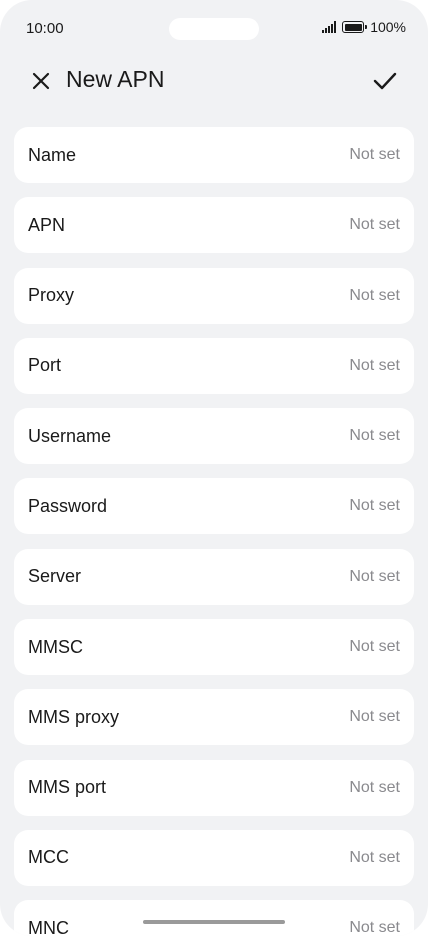  I want to click on field-row-proxy: Proxy Not set, so click(214, 295).